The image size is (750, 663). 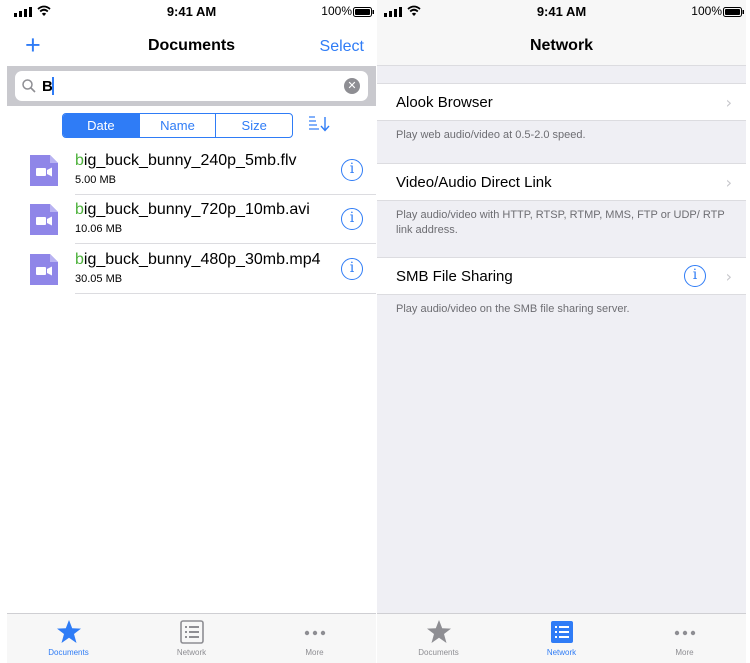 I want to click on file-row: big_buck_bunny_240p_5mb.flv 5.00 MB i, so click(x=191, y=170).